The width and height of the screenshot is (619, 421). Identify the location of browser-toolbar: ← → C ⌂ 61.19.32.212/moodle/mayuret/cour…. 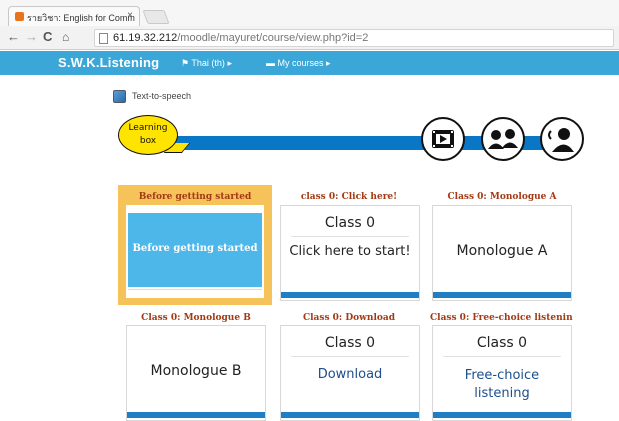
(309, 38).